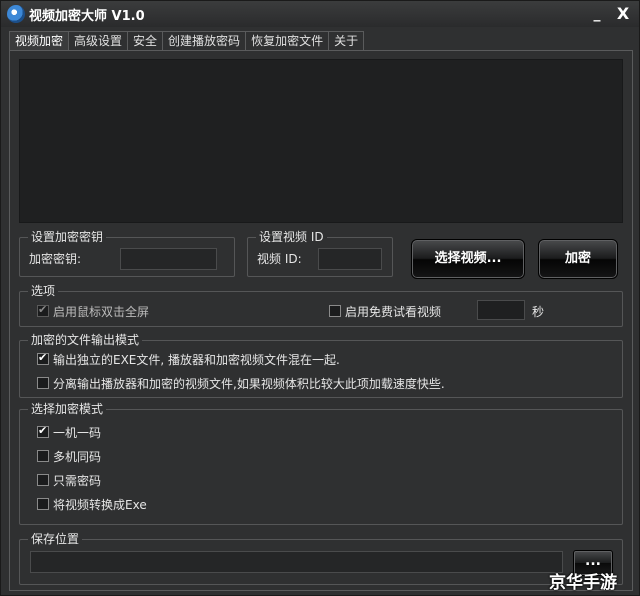 The height and width of the screenshot is (596, 640). Describe the element at coordinates (335, 311) in the screenshot. I see `trial-checkbox` at that location.